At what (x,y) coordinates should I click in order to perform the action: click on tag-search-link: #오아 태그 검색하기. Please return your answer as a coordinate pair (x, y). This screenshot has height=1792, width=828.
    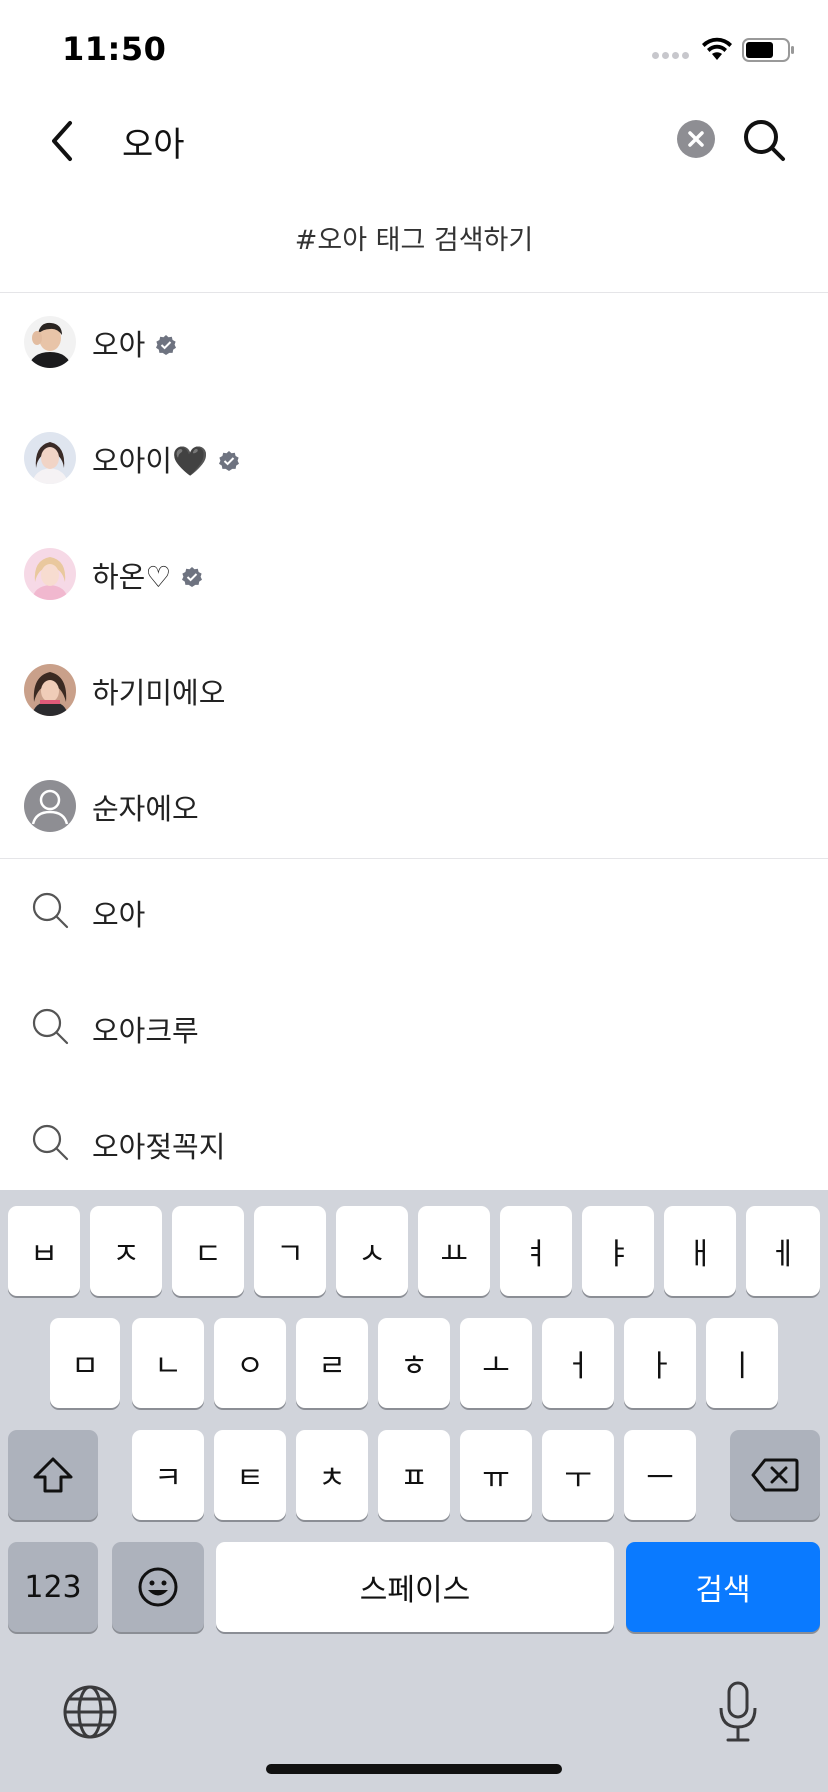
    Looking at the image, I should click on (414, 241).